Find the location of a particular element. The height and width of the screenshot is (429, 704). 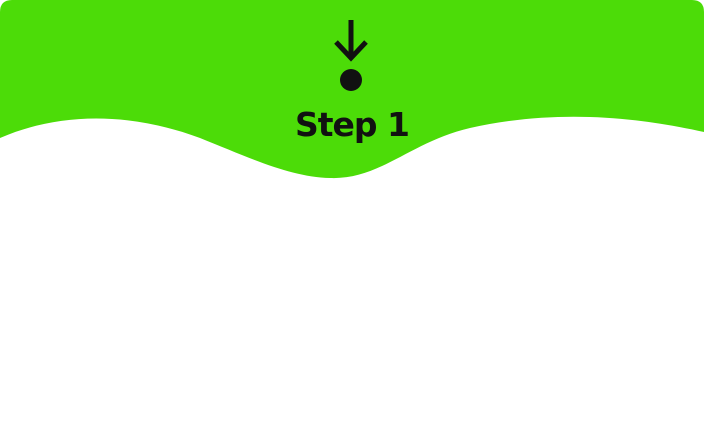

dot-icon is located at coordinates (351, 80).